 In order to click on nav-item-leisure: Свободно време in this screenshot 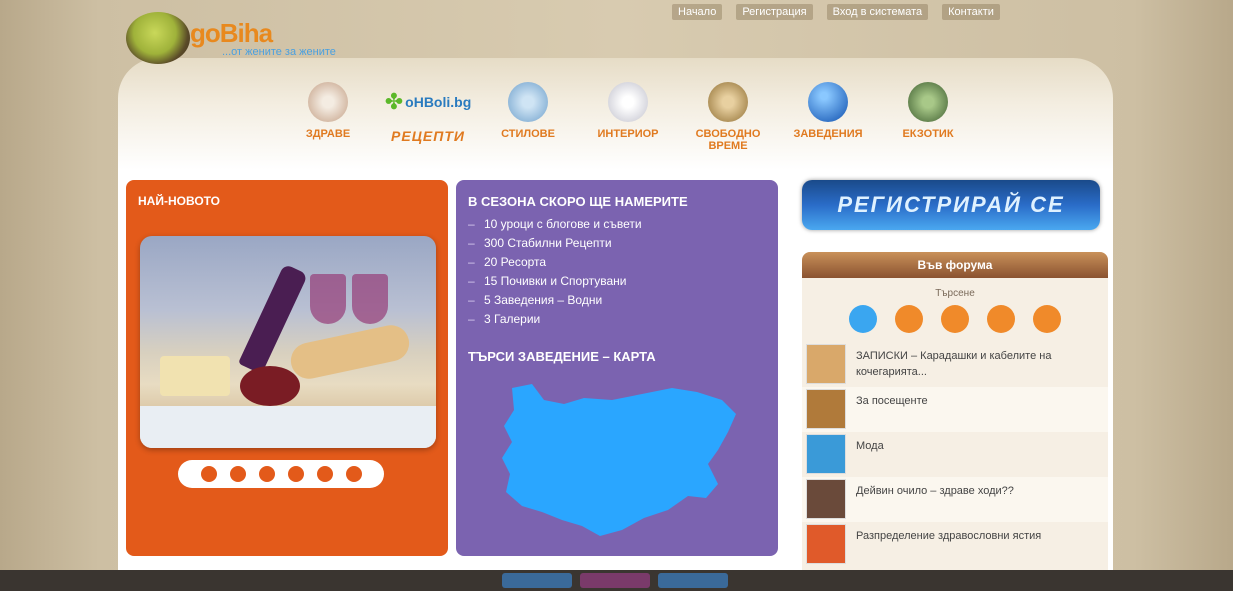, I will do `click(728, 117)`.